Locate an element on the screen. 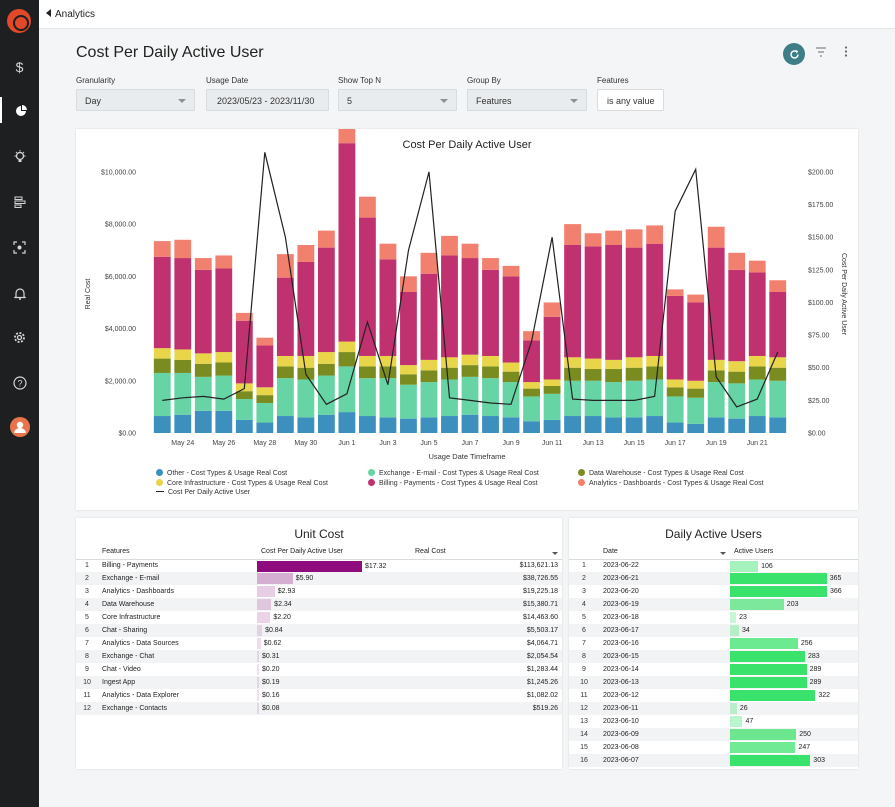 The height and width of the screenshot is (807, 895). gear-icon is located at coordinates (19, 336).